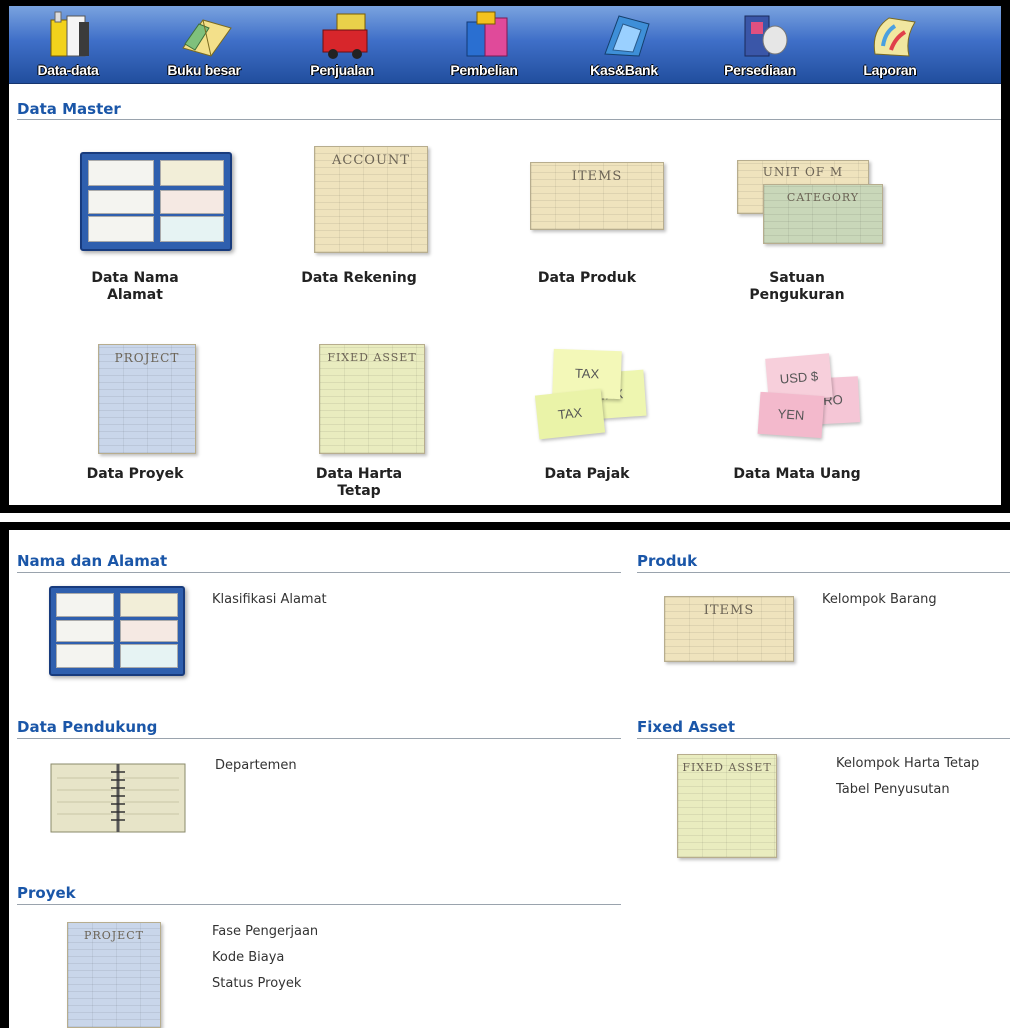 This screenshot has height=1028, width=1010. Describe the element at coordinates (797, 295) in the screenshot. I see `tile-label: Pengukuran` at that location.